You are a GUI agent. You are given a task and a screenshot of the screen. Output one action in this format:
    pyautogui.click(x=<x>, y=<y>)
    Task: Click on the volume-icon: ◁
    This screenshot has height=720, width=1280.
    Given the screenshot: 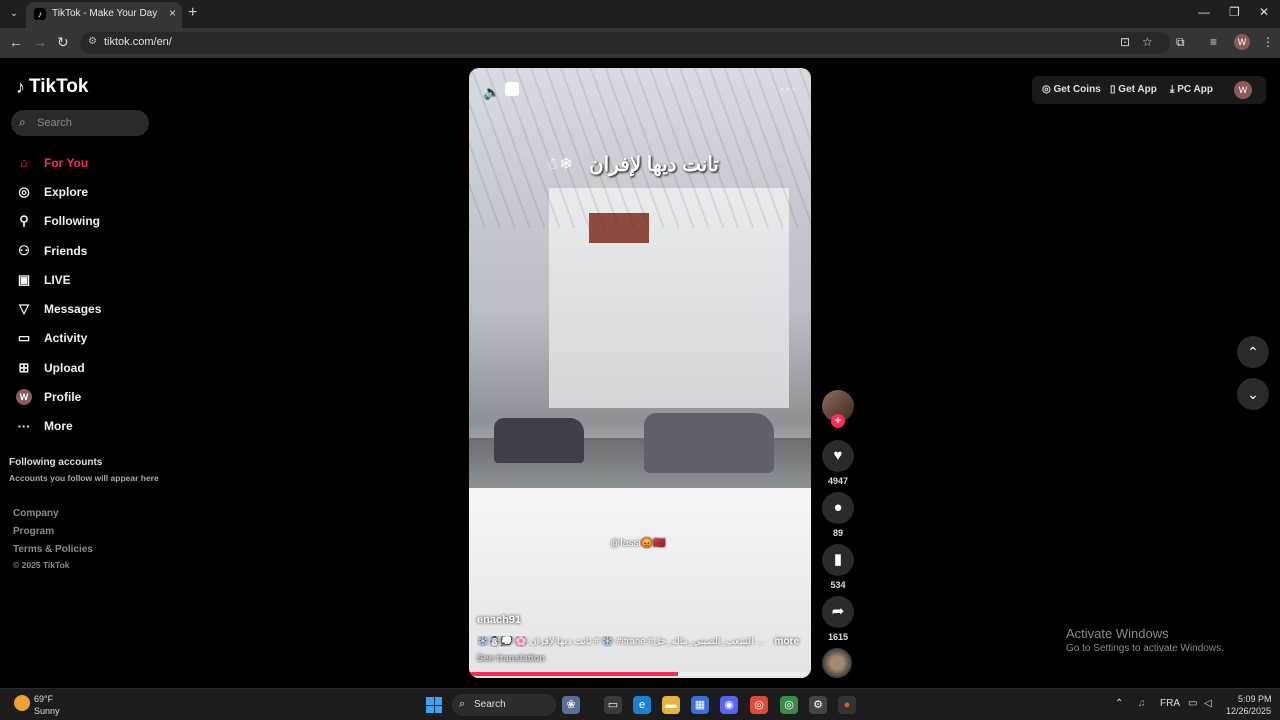 What is the action you would take?
    pyautogui.click(x=1208, y=703)
    